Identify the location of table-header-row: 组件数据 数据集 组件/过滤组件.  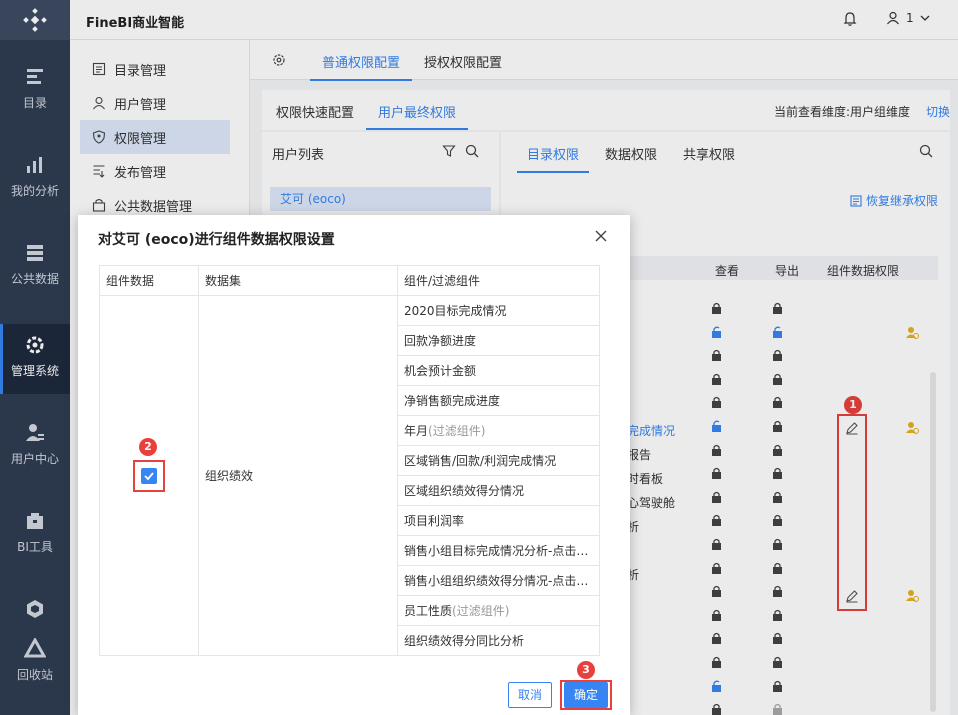
(349, 280).